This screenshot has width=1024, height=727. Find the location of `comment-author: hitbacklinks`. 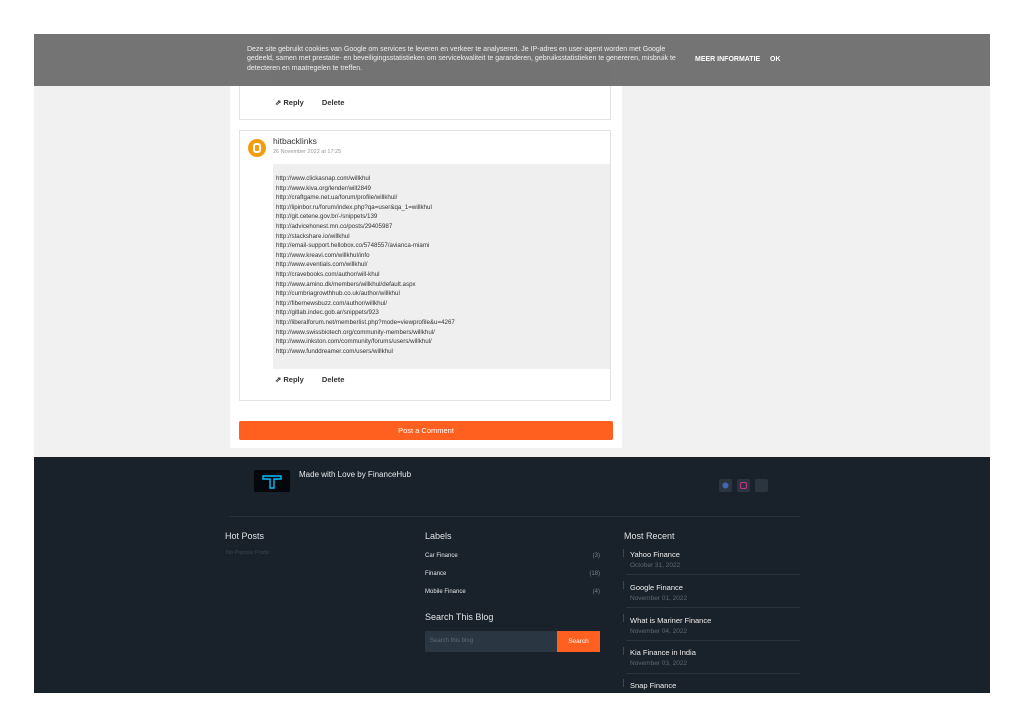

comment-author: hitbacklinks is located at coordinates (295, 141).